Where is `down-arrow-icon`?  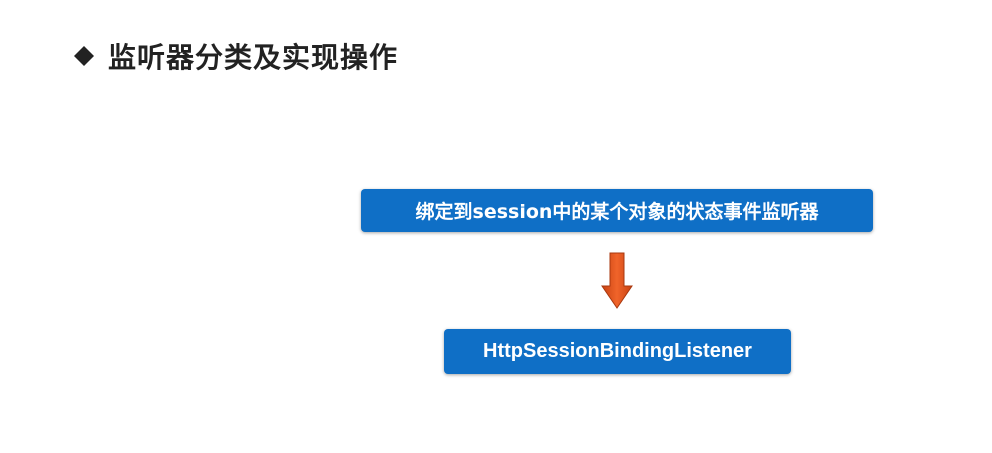 down-arrow-icon is located at coordinates (617, 280).